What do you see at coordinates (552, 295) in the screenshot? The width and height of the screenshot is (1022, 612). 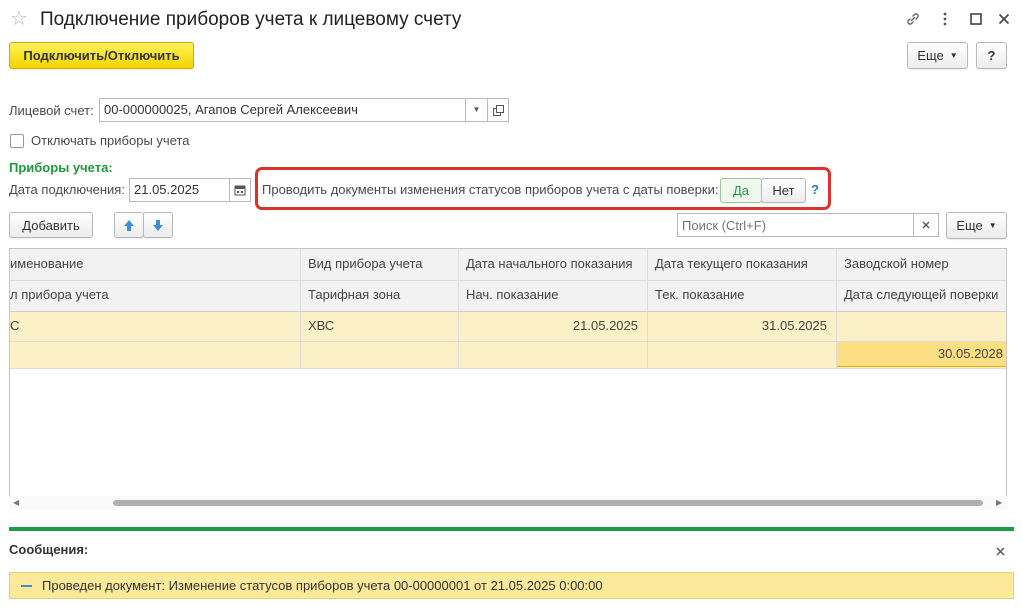 I see `header-start-reading: Нач. показание` at bounding box center [552, 295].